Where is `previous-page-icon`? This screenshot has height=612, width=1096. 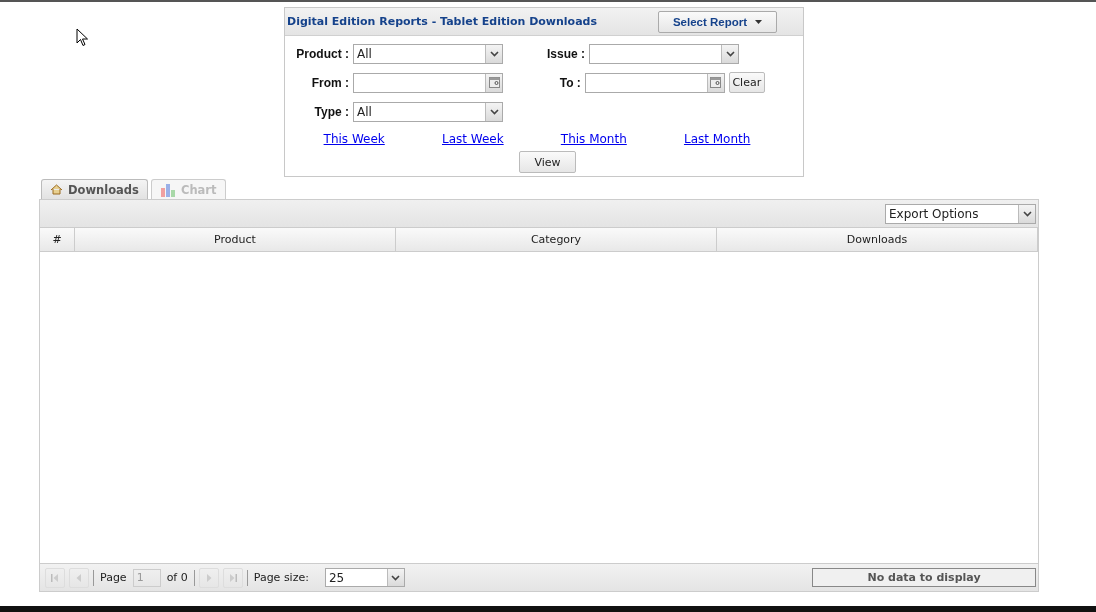 previous-page-icon is located at coordinates (79, 577).